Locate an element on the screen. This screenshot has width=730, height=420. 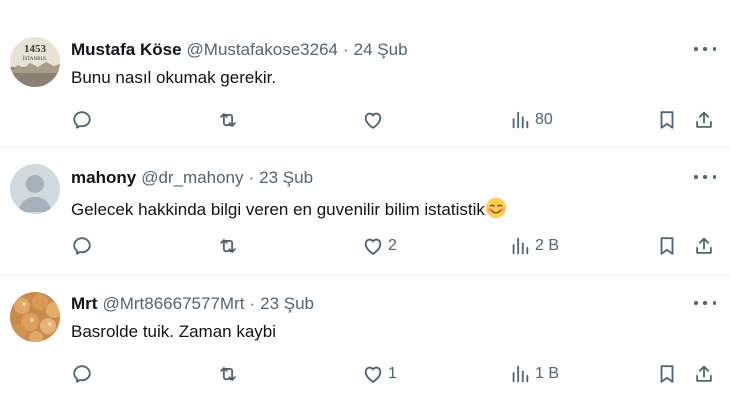
author-handle: @dr_mahony is located at coordinates (192, 178).